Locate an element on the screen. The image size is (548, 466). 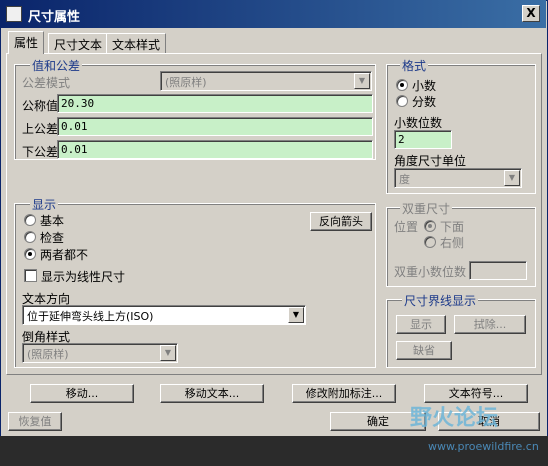
angular-units-select: 度 ▼ is located at coordinates (458, 178).